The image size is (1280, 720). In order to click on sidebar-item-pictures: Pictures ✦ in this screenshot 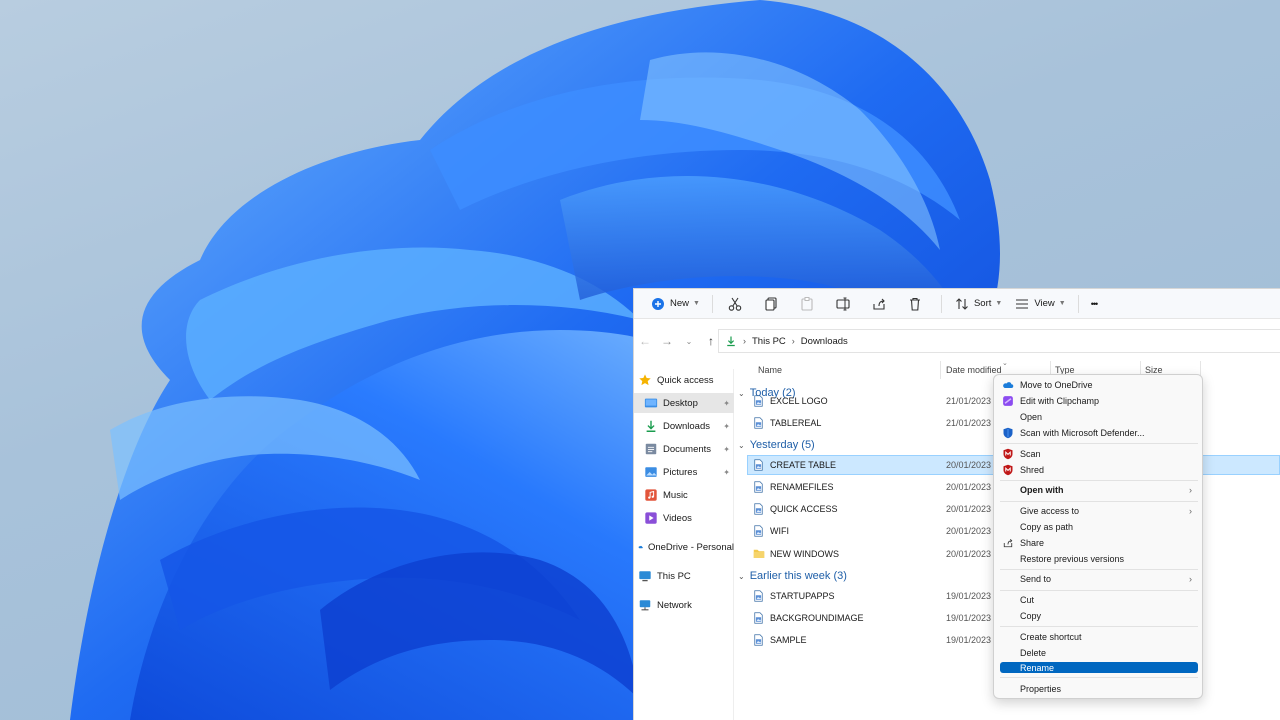, I will do `click(684, 472)`.